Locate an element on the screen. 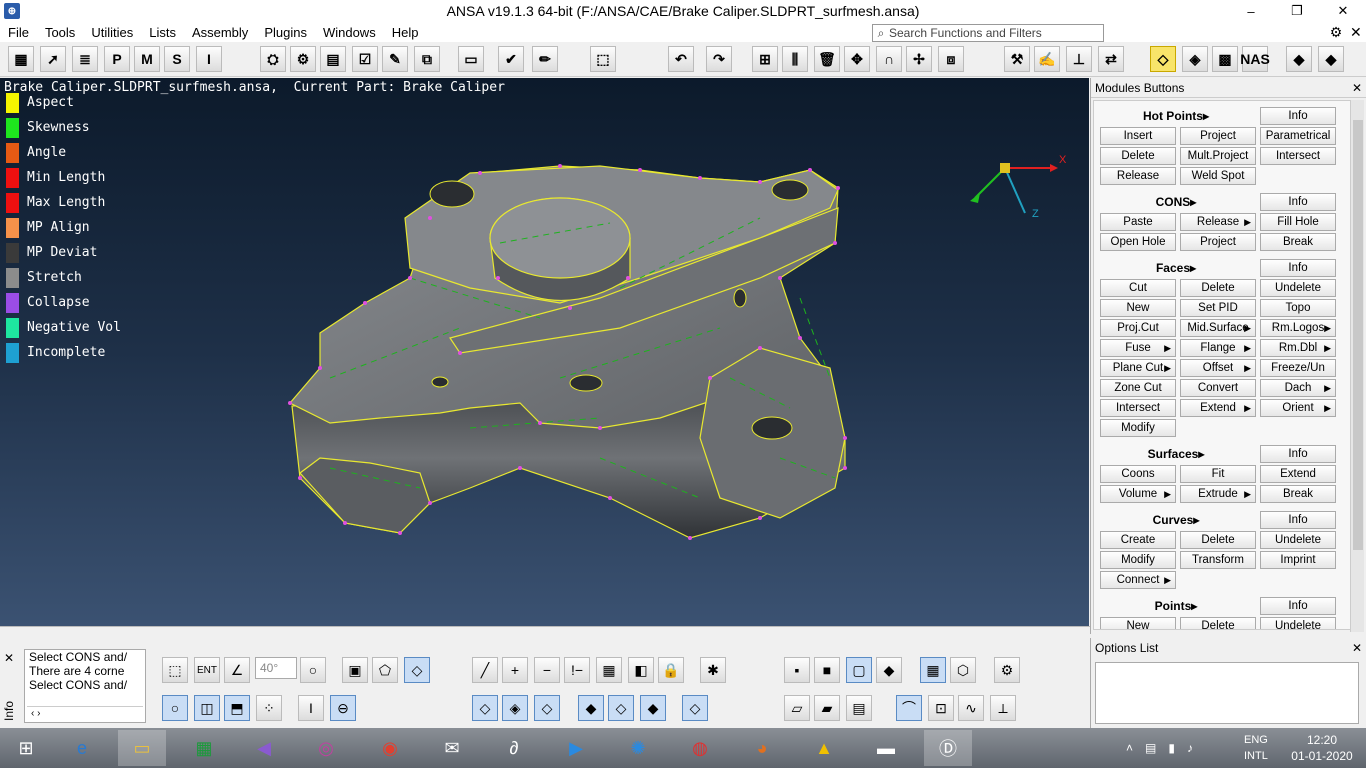 The width and height of the screenshot is (1366, 768). grid-select-icon: ▦ is located at coordinates (609, 670).